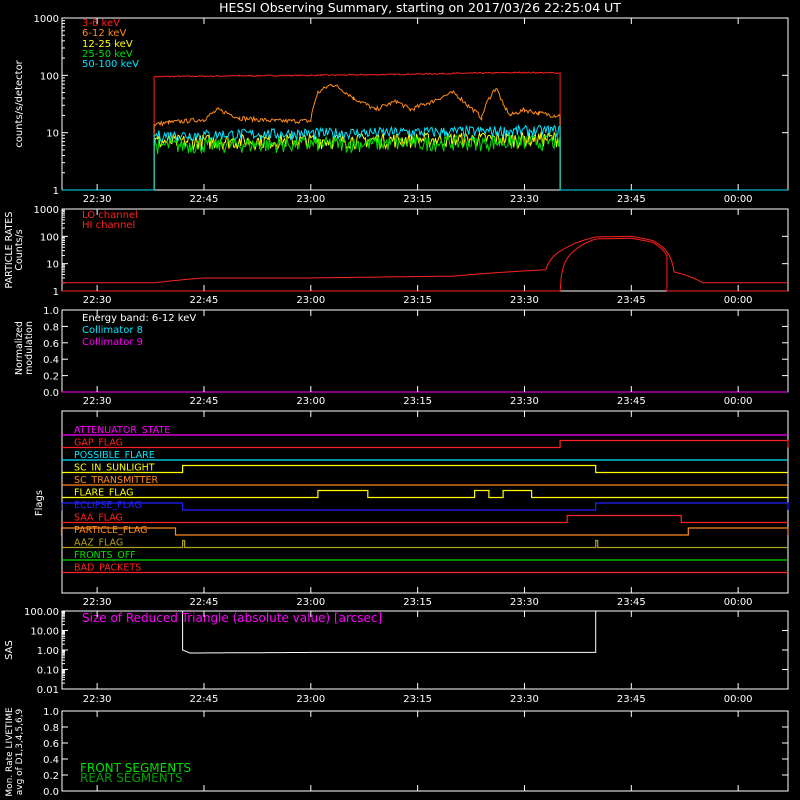 The height and width of the screenshot is (800, 800). What do you see at coordinates (98, 543) in the screenshot?
I see `flag-label-aaz-flag: AAZ_FLAG` at bounding box center [98, 543].